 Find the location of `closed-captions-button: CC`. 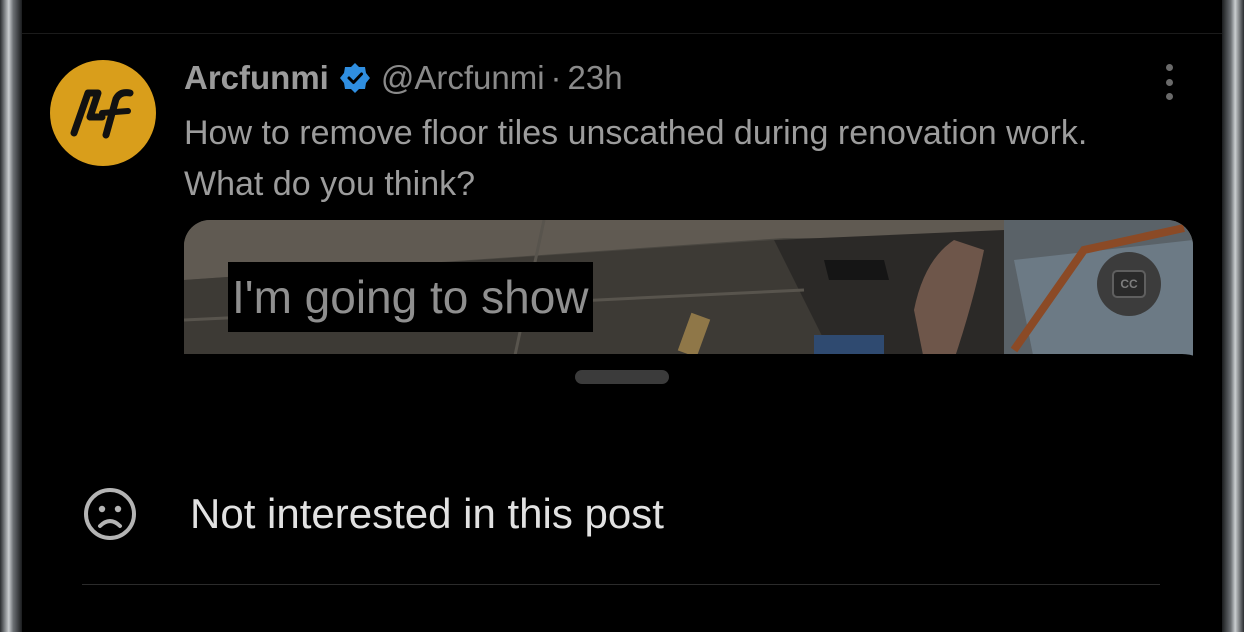

closed-captions-button: CC is located at coordinates (1129, 284).